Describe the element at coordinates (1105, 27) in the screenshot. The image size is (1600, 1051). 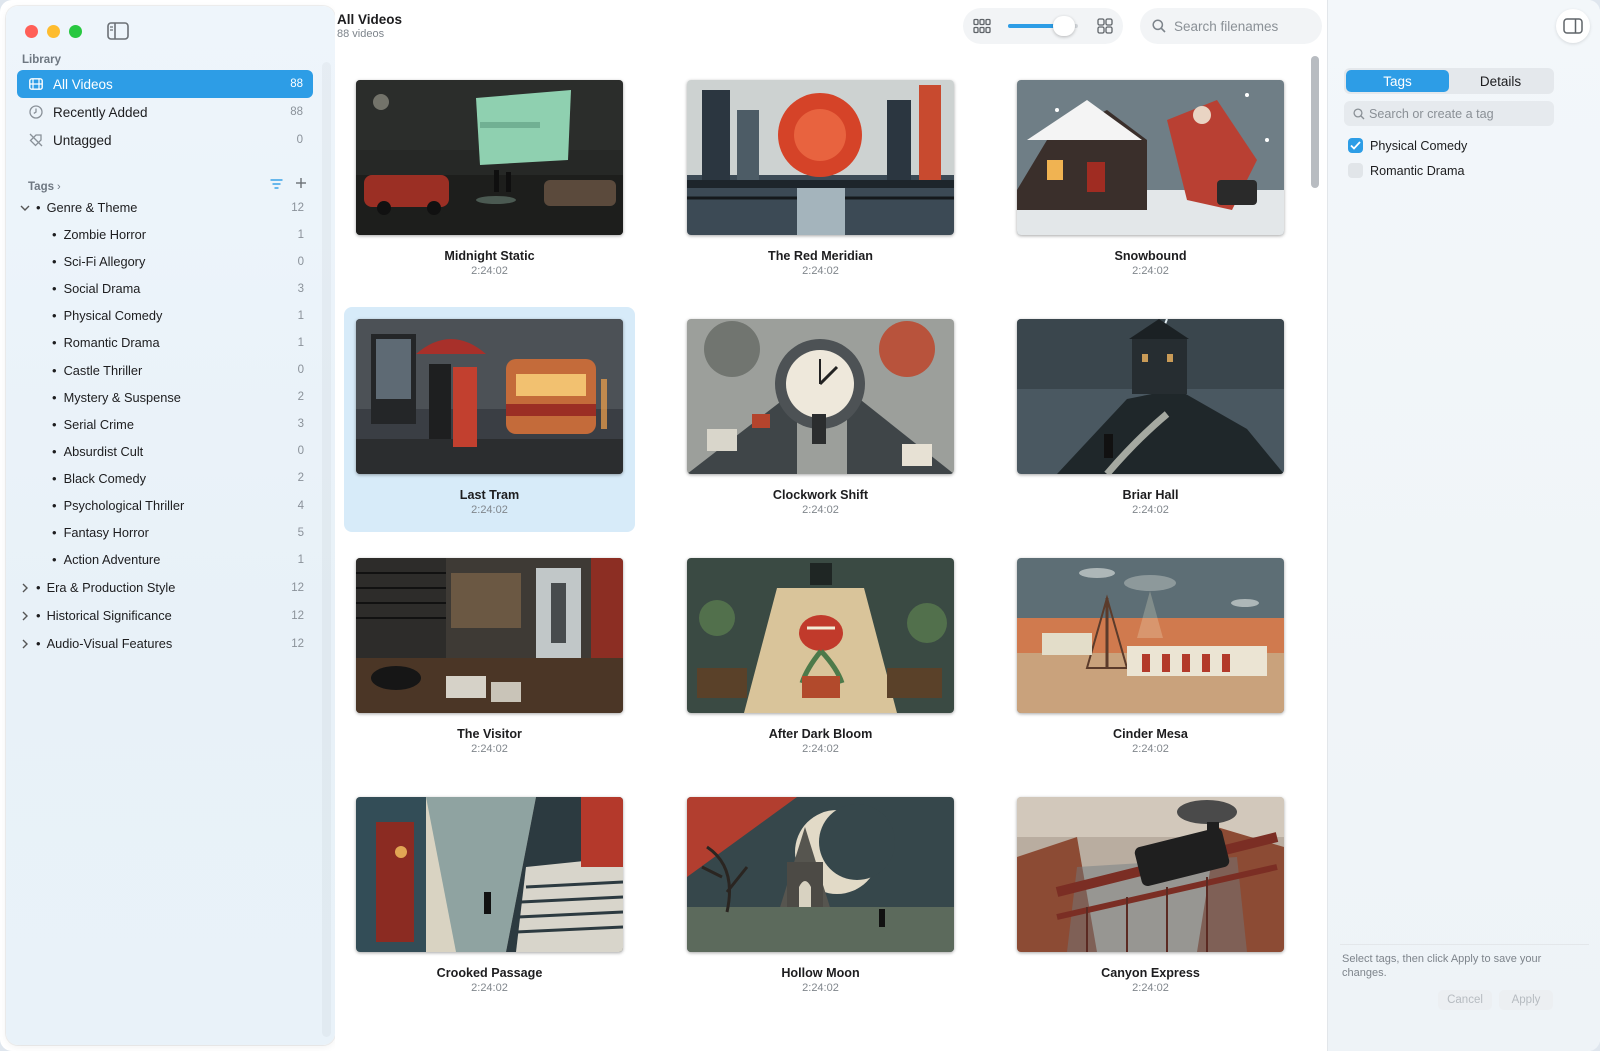
I see `large-grid-icon` at that location.